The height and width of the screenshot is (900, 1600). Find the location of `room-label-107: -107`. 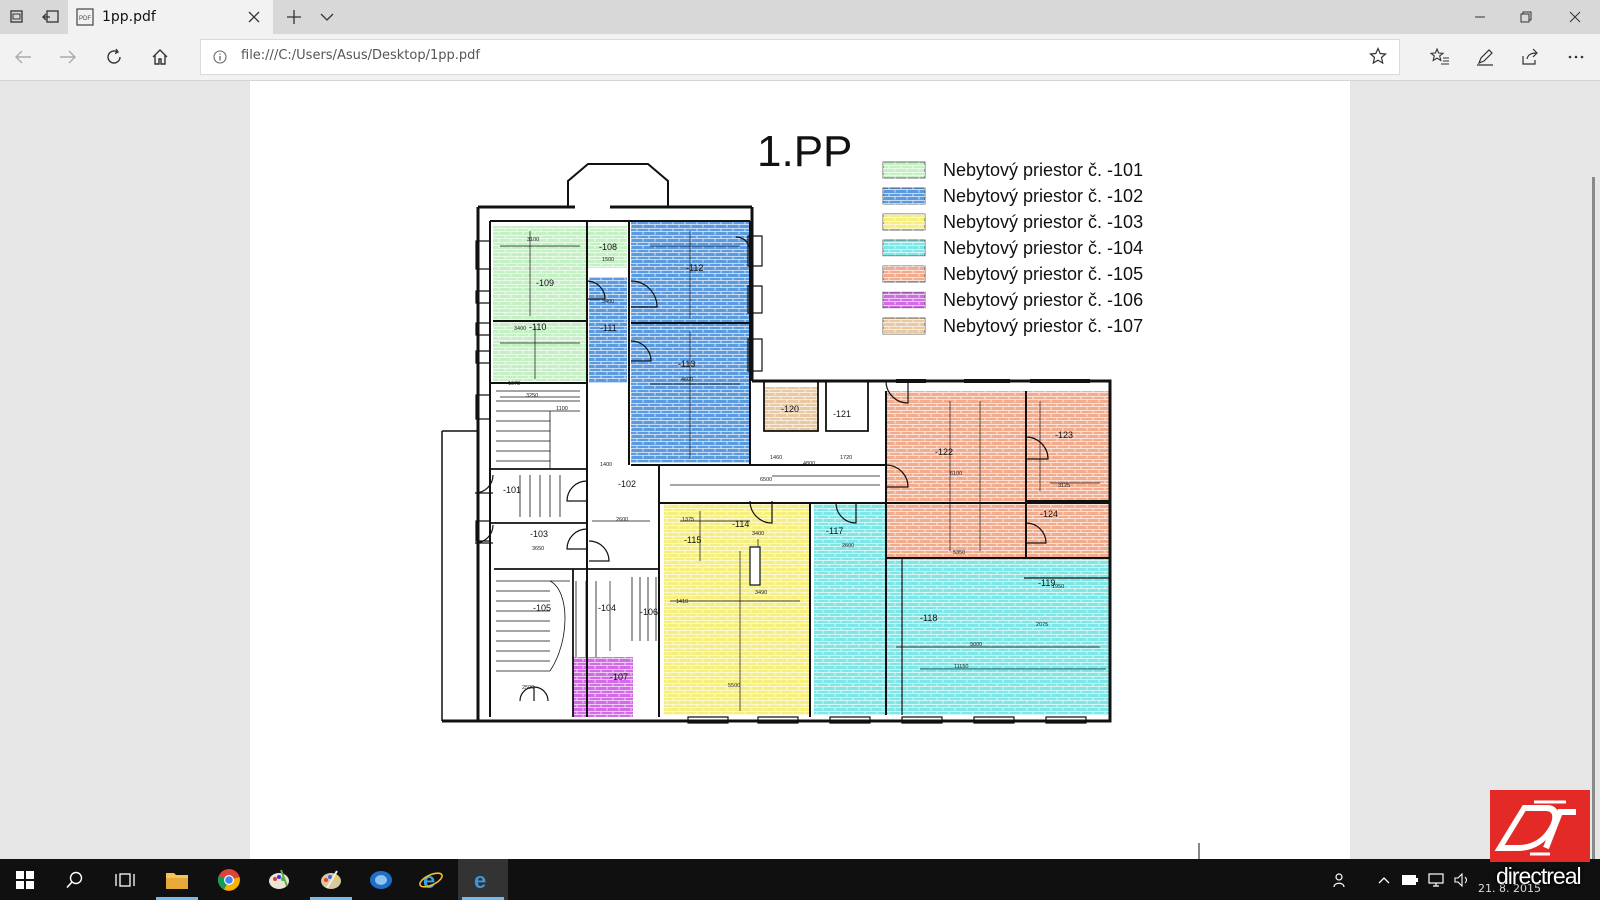

room-label-107: -107 is located at coordinates (619, 677).